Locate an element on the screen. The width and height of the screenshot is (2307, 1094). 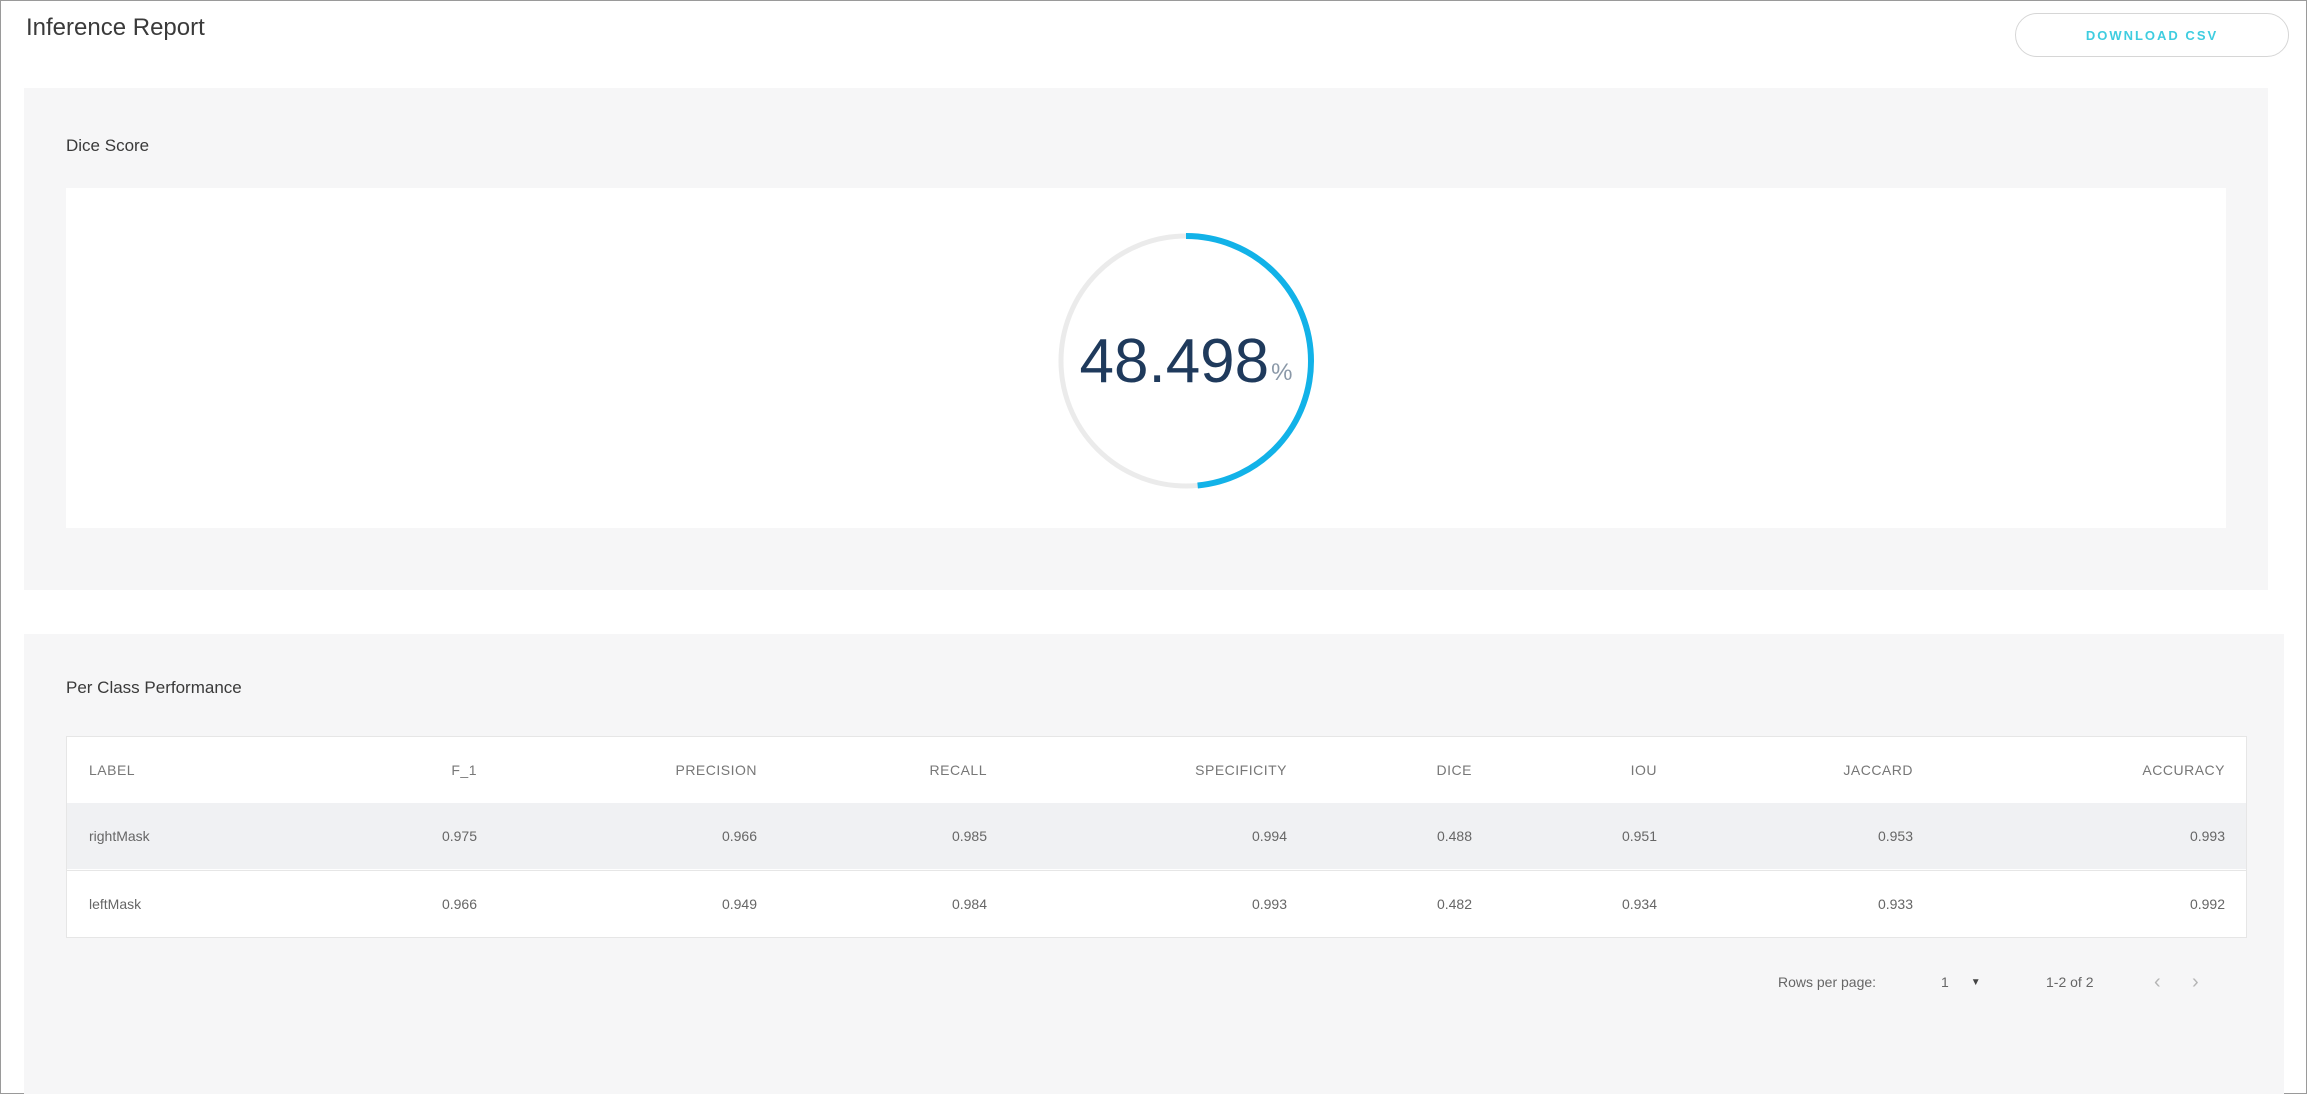
dice-score-value: 48.498 is located at coordinates (1174, 361).